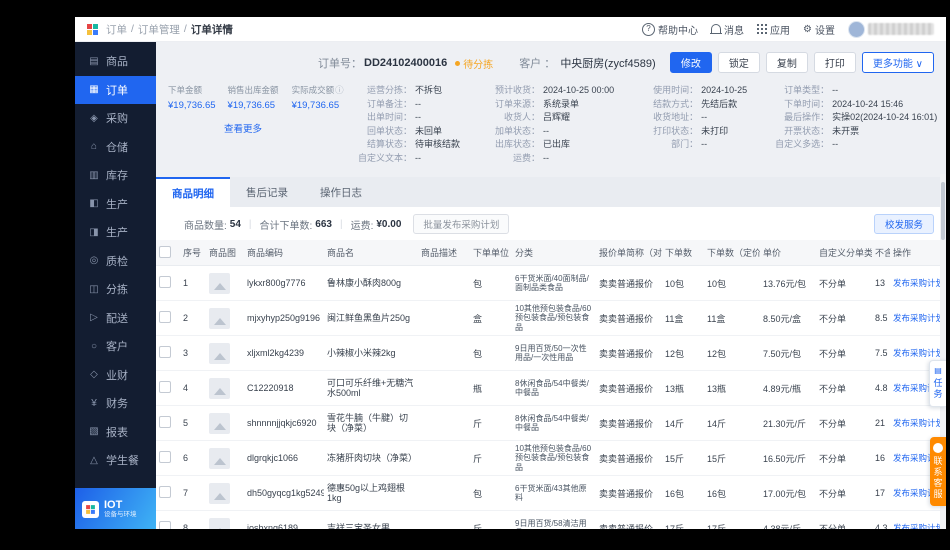 This screenshot has height=550, width=950. What do you see at coordinates (897, 62) in the screenshot?
I see `order-action-button: 更多功能 ∨` at bounding box center [897, 62].